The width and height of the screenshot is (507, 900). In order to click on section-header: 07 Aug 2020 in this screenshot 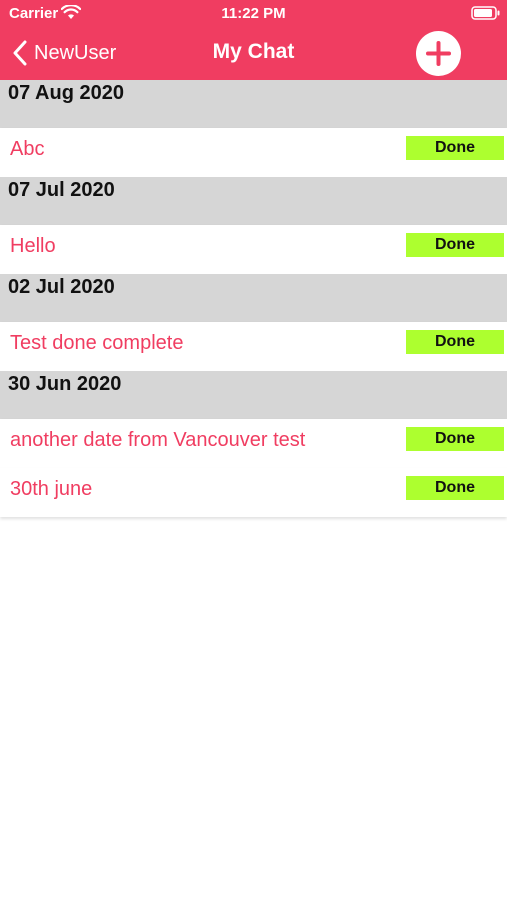, I will do `click(253, 104)`.